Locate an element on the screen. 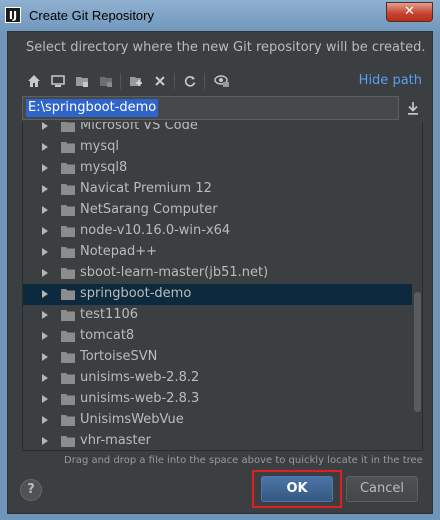 This screenshot has height=520, width=440. tree-row: UnisimsWebVue is located at coordinates (217, 420).